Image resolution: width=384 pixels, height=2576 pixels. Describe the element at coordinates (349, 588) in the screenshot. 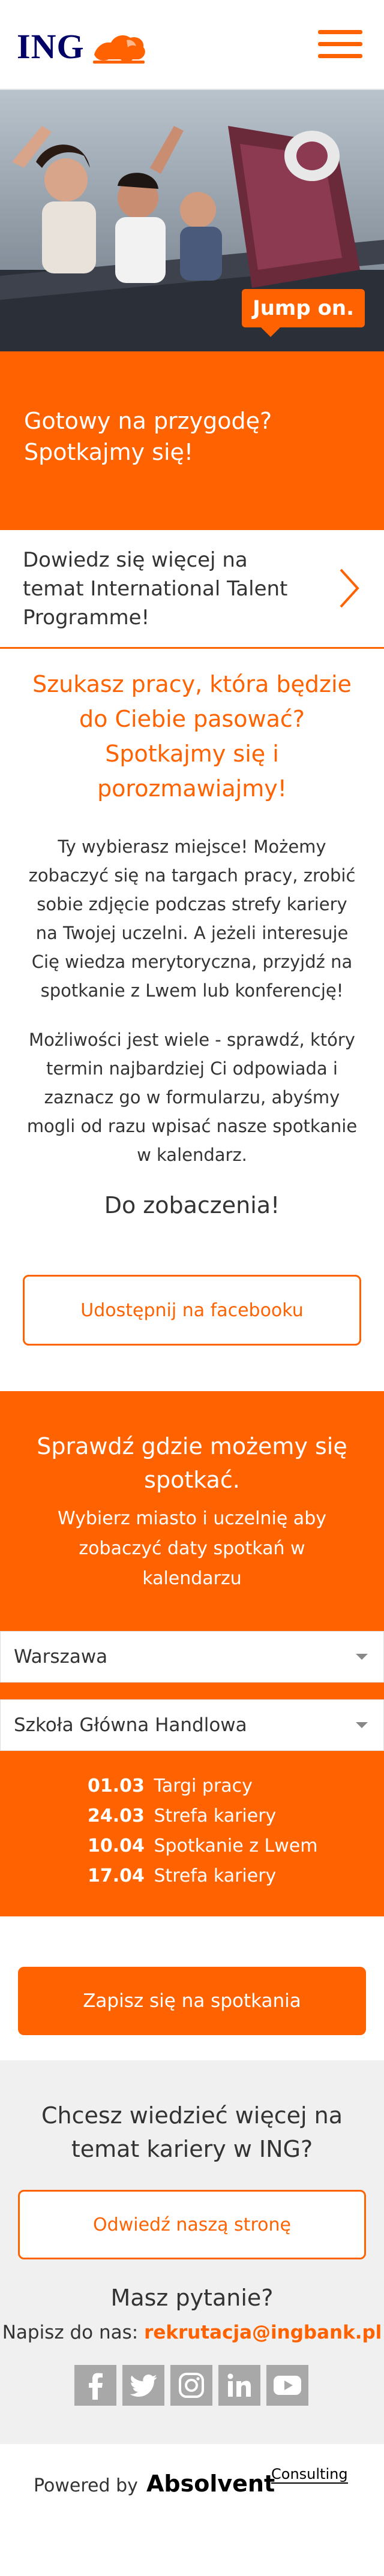

I see `chevron-right-icon` at that location.